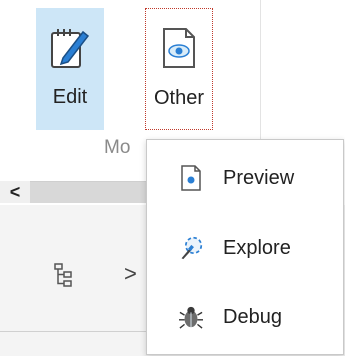 The height and width of the screenshot is (356, 345). What do you see at coordinates (192, 248) in the screenshot?
I see `explore-icon` at bounding box center [192, 248].